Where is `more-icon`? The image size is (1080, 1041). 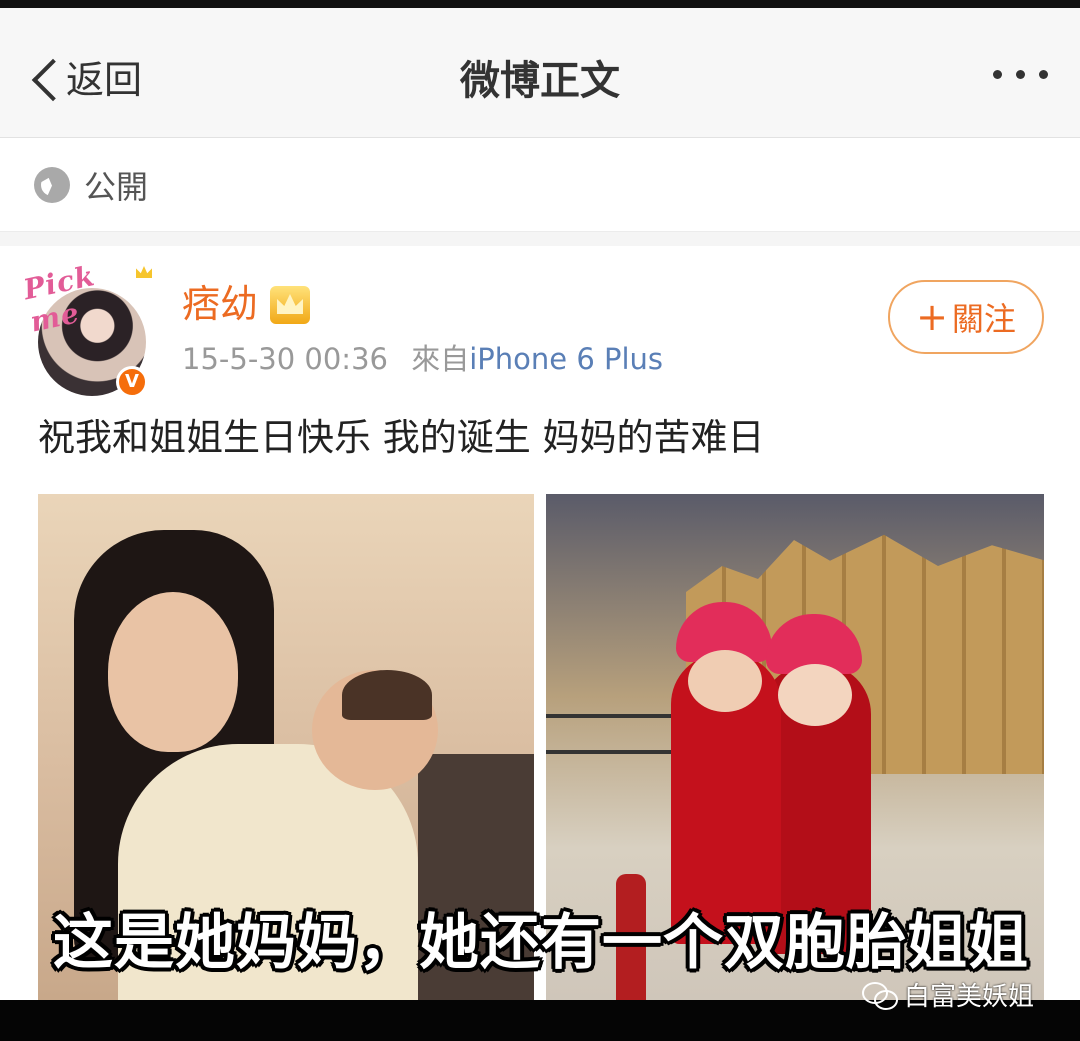
more-icon is located at coordinates (1020, 74).